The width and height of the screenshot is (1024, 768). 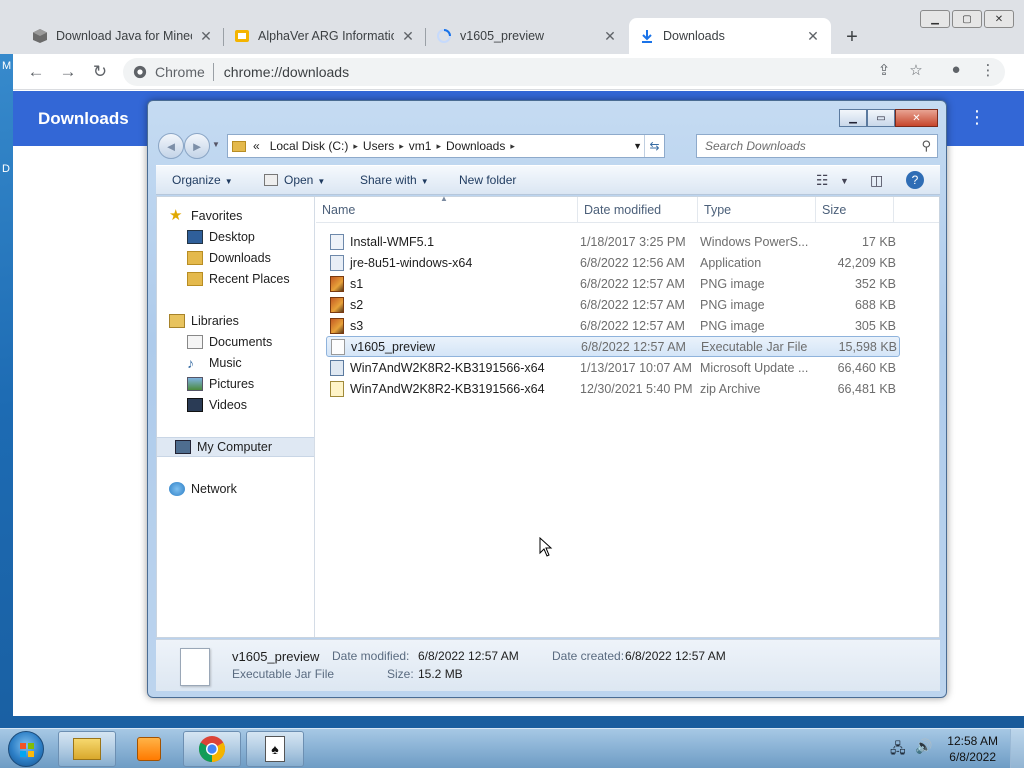 What do you see at coordinates (214, 363) in the screenshot?
I see `nav-music: ♪ Music` at bounding box center [214, 363].